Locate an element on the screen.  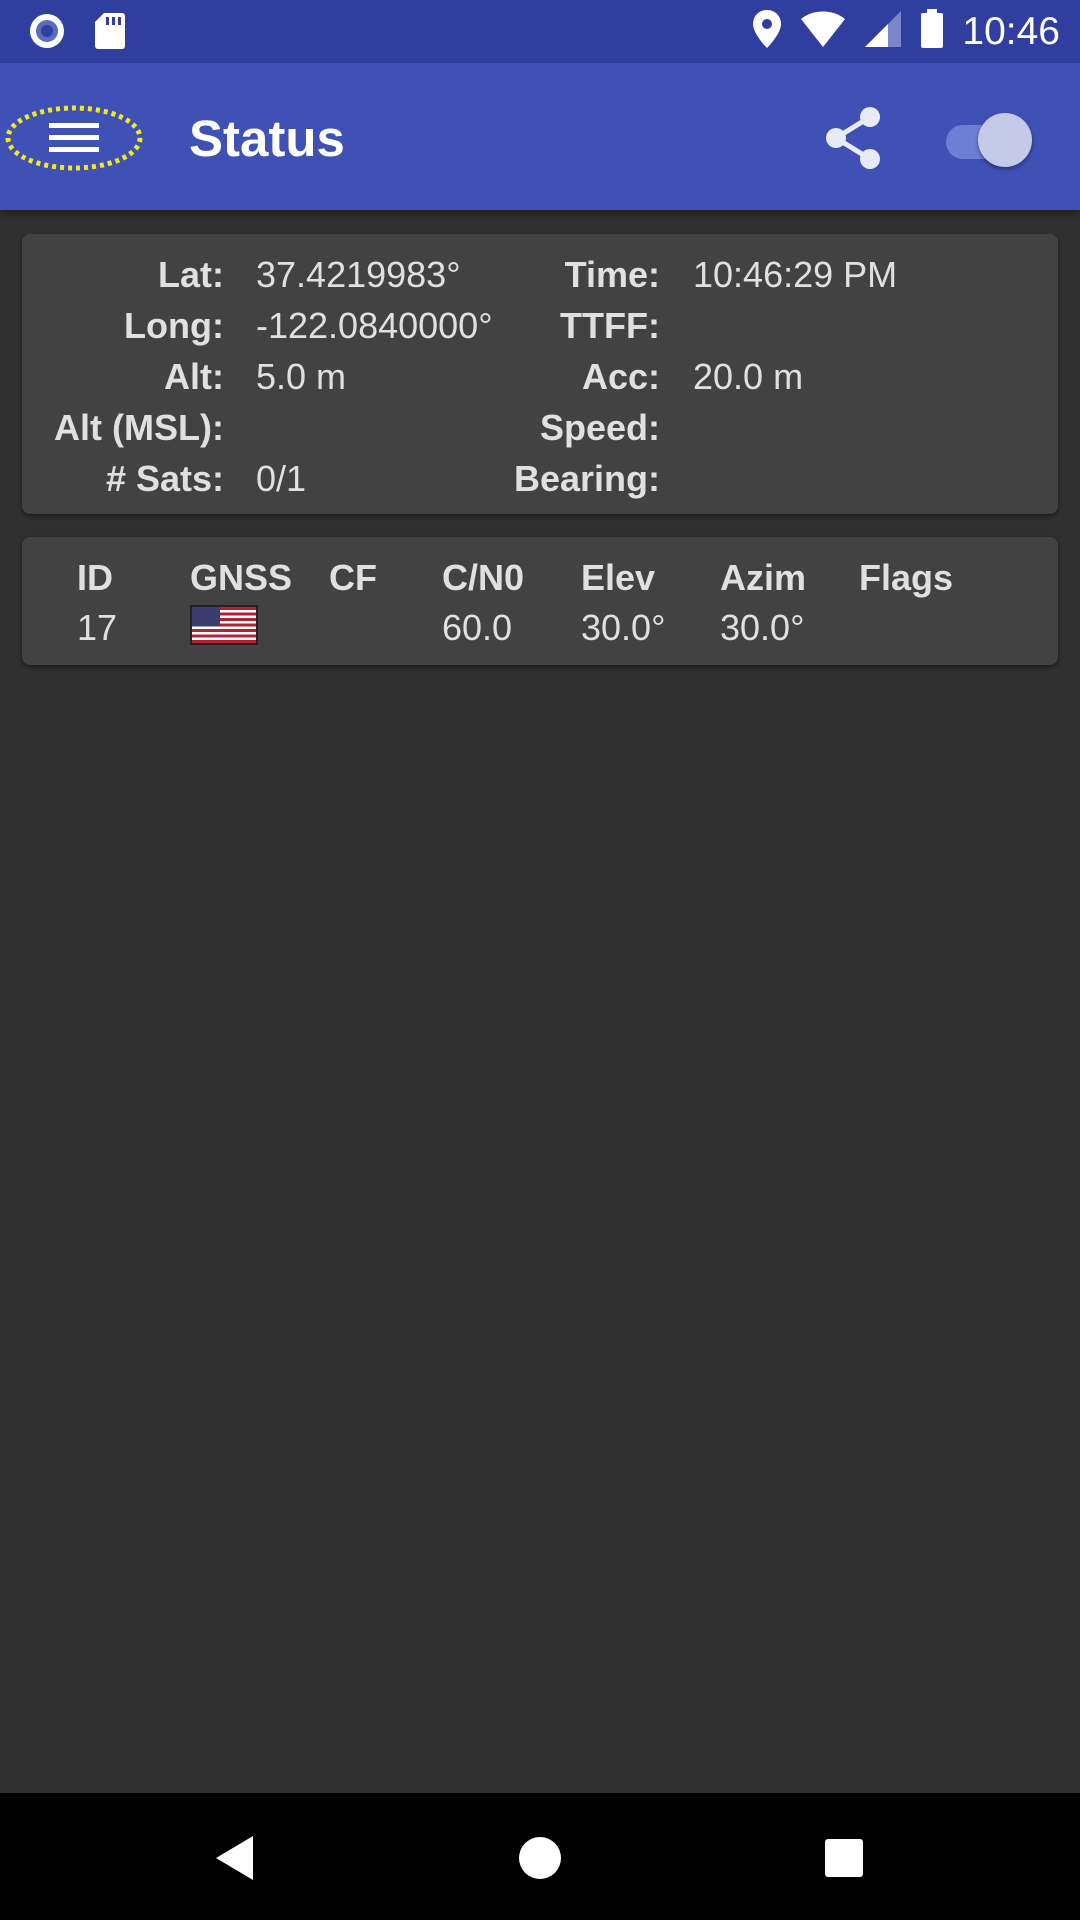
cell-signal-icon is located at coordinates (883, 31).